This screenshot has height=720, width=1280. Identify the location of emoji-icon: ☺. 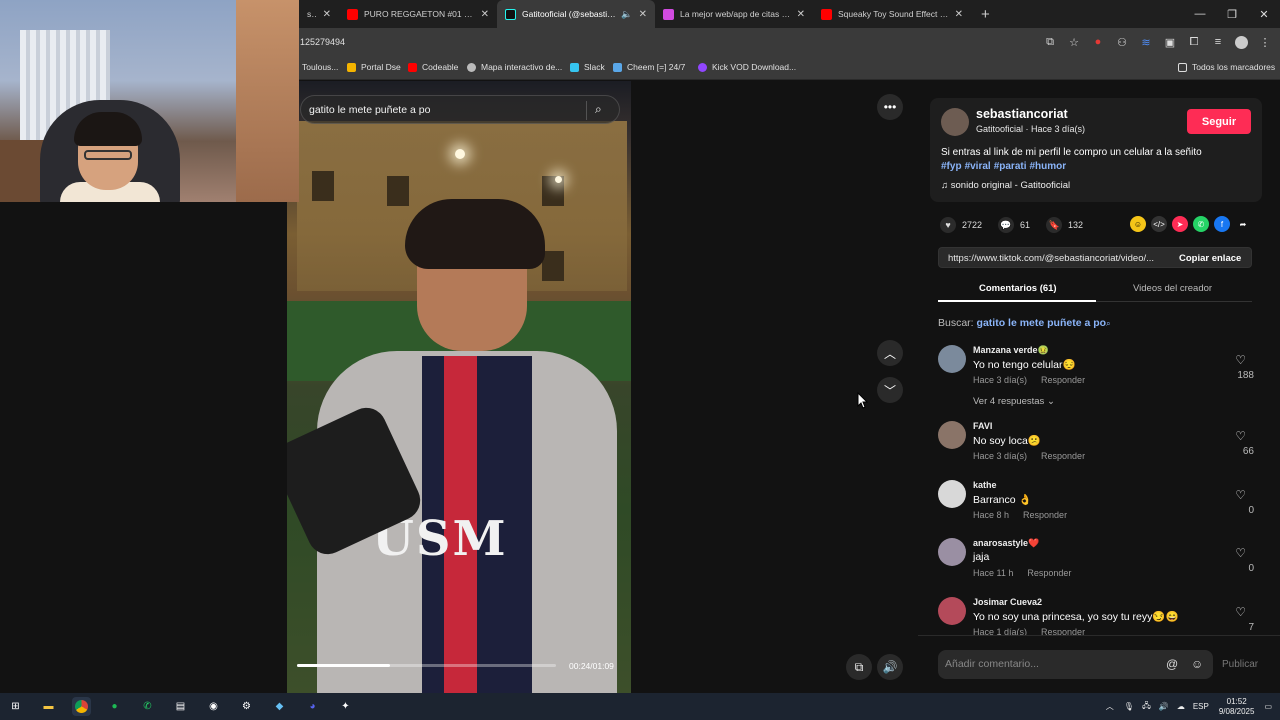
(1197, 664).